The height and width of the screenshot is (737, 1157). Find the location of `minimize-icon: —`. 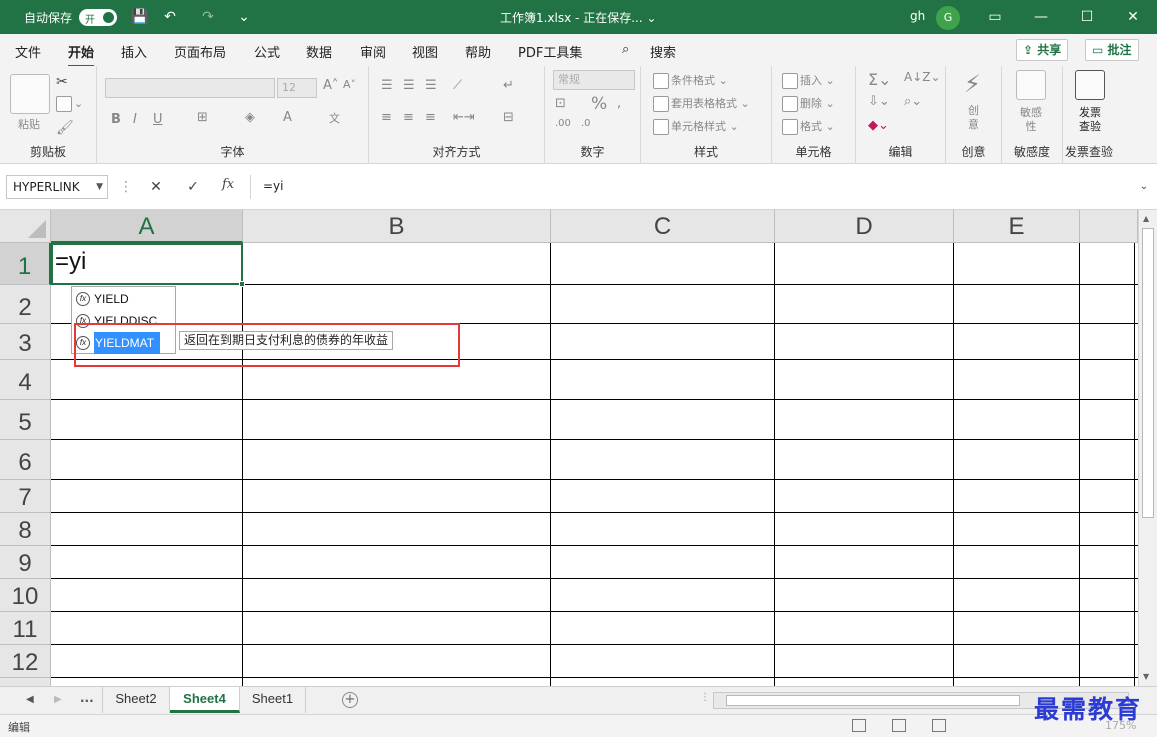

minimize-icon: — is located at coordinates (1041, 17).